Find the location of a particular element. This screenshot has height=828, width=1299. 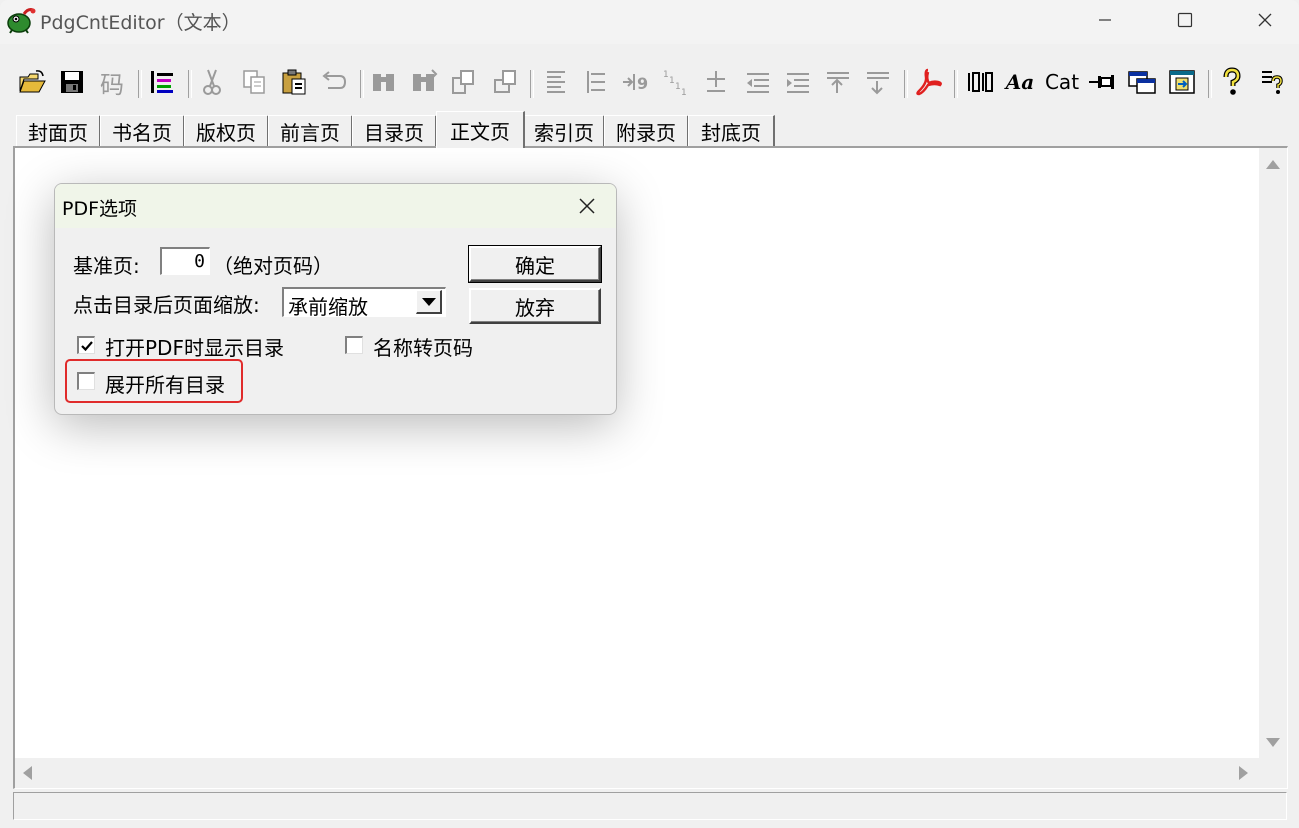

tab-body: 正文页 is located at coordinates (480, 129).